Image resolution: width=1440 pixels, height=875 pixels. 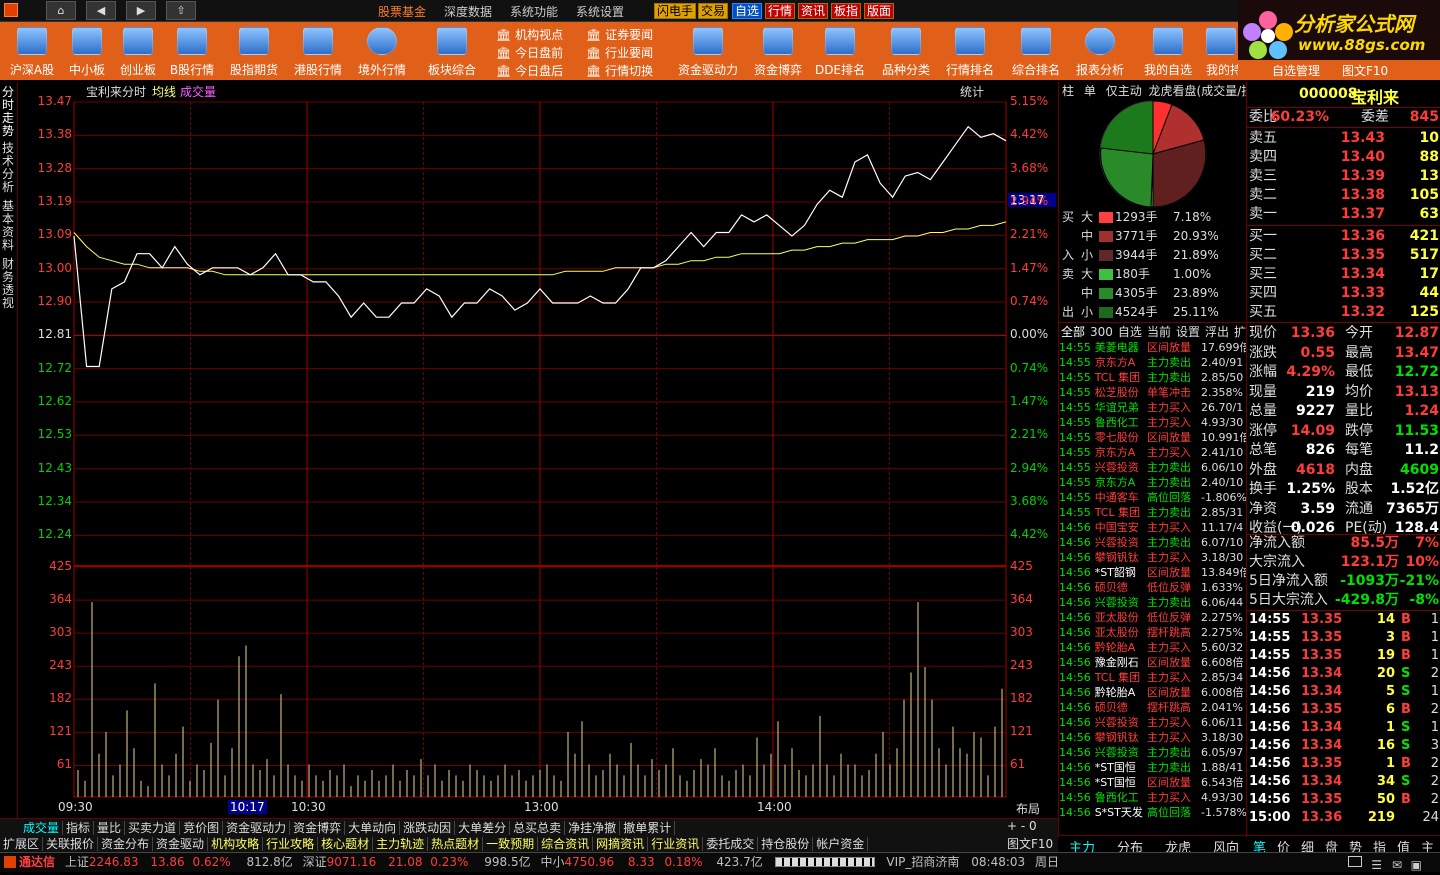 I want to click on news-item: 14:56 兴蓉投资 主力卖出 6.06/44, so click(x=1153, y=602).